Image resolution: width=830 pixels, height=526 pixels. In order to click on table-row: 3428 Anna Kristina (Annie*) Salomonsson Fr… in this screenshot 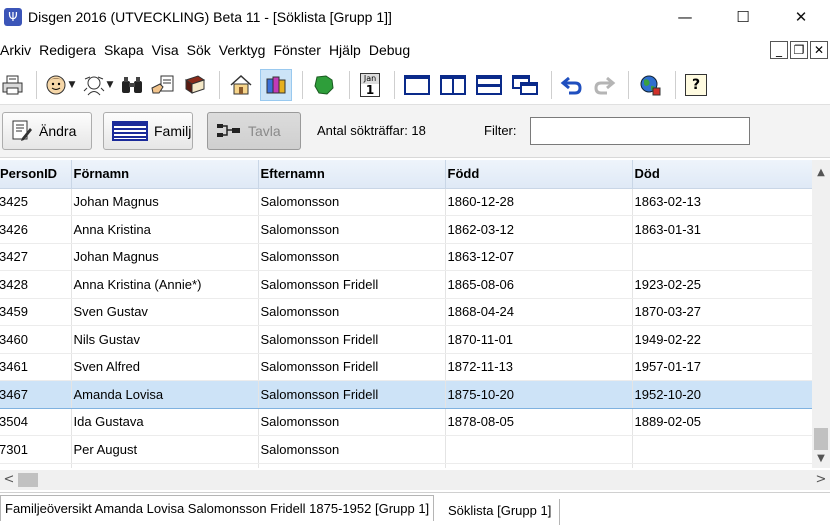, I will do `click(406, 284)`.